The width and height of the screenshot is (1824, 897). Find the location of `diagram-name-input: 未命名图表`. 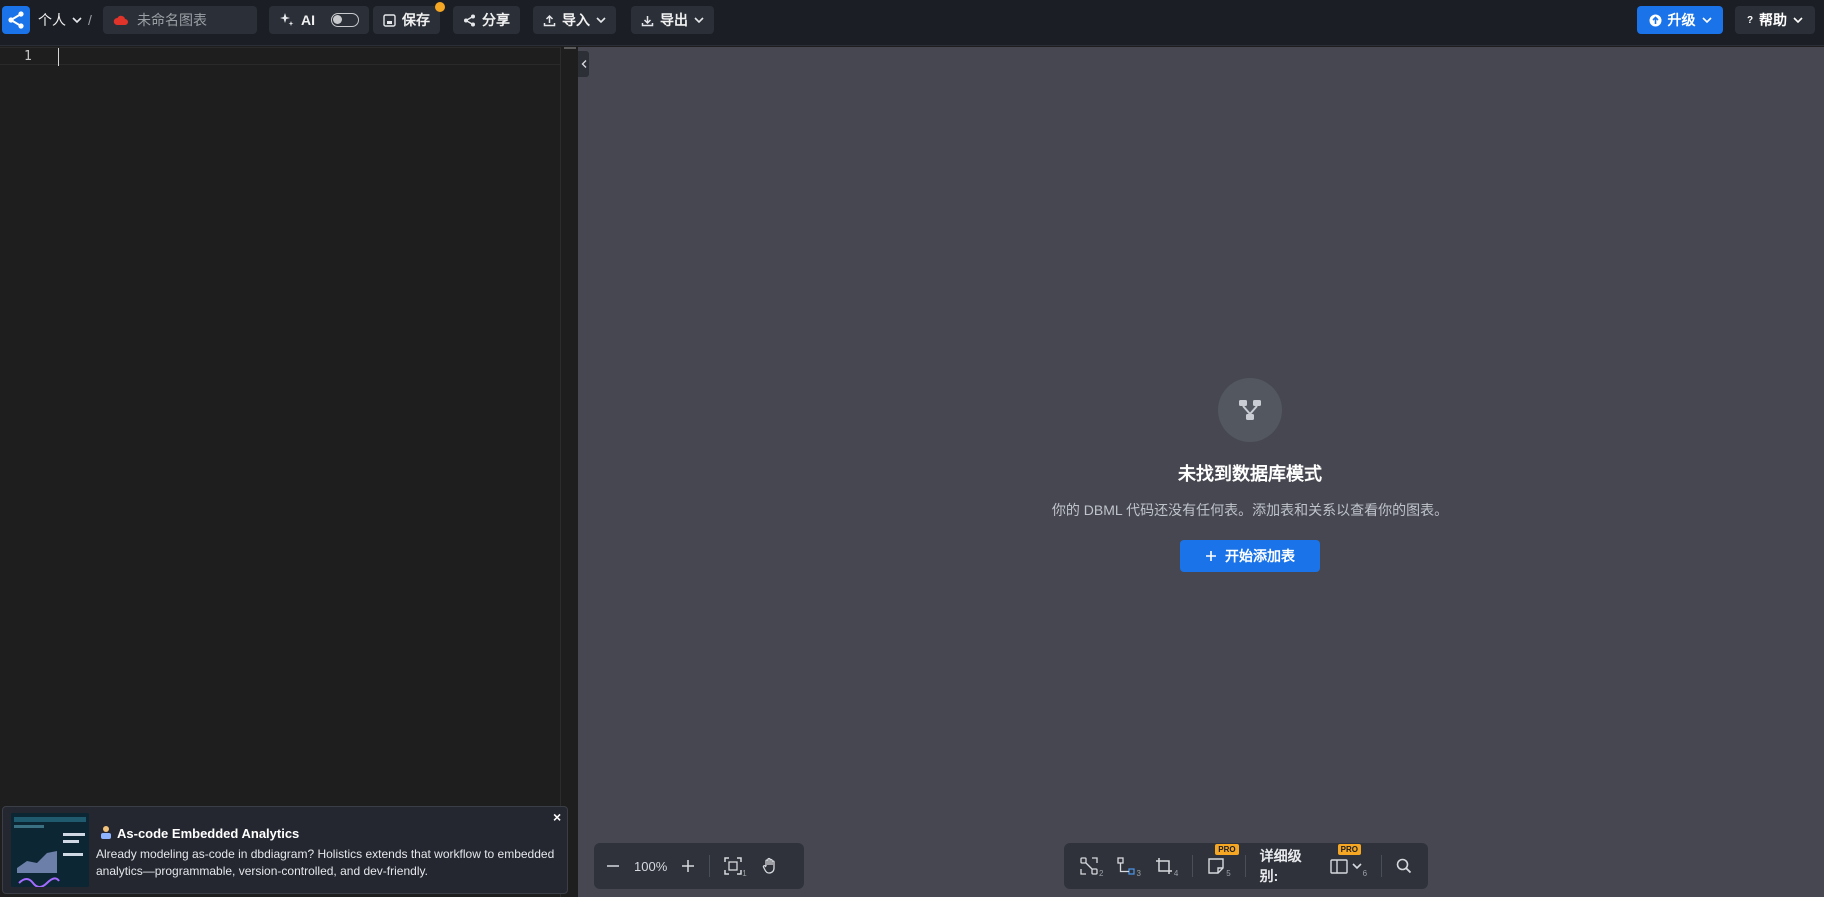

diagram-name-input: 未命名图表 is located at coordinates (180, 20).